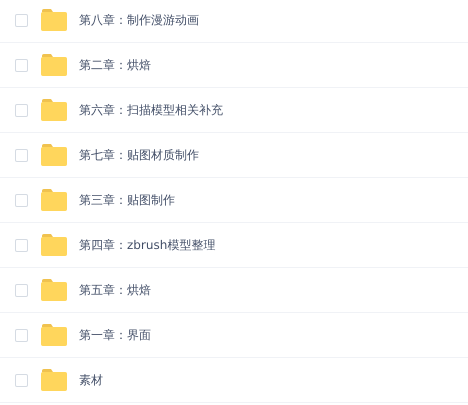 This screenshot has width=468, height=405. I want to click on folder-name: 第七章：贴图材质制作, so click(139, 155).